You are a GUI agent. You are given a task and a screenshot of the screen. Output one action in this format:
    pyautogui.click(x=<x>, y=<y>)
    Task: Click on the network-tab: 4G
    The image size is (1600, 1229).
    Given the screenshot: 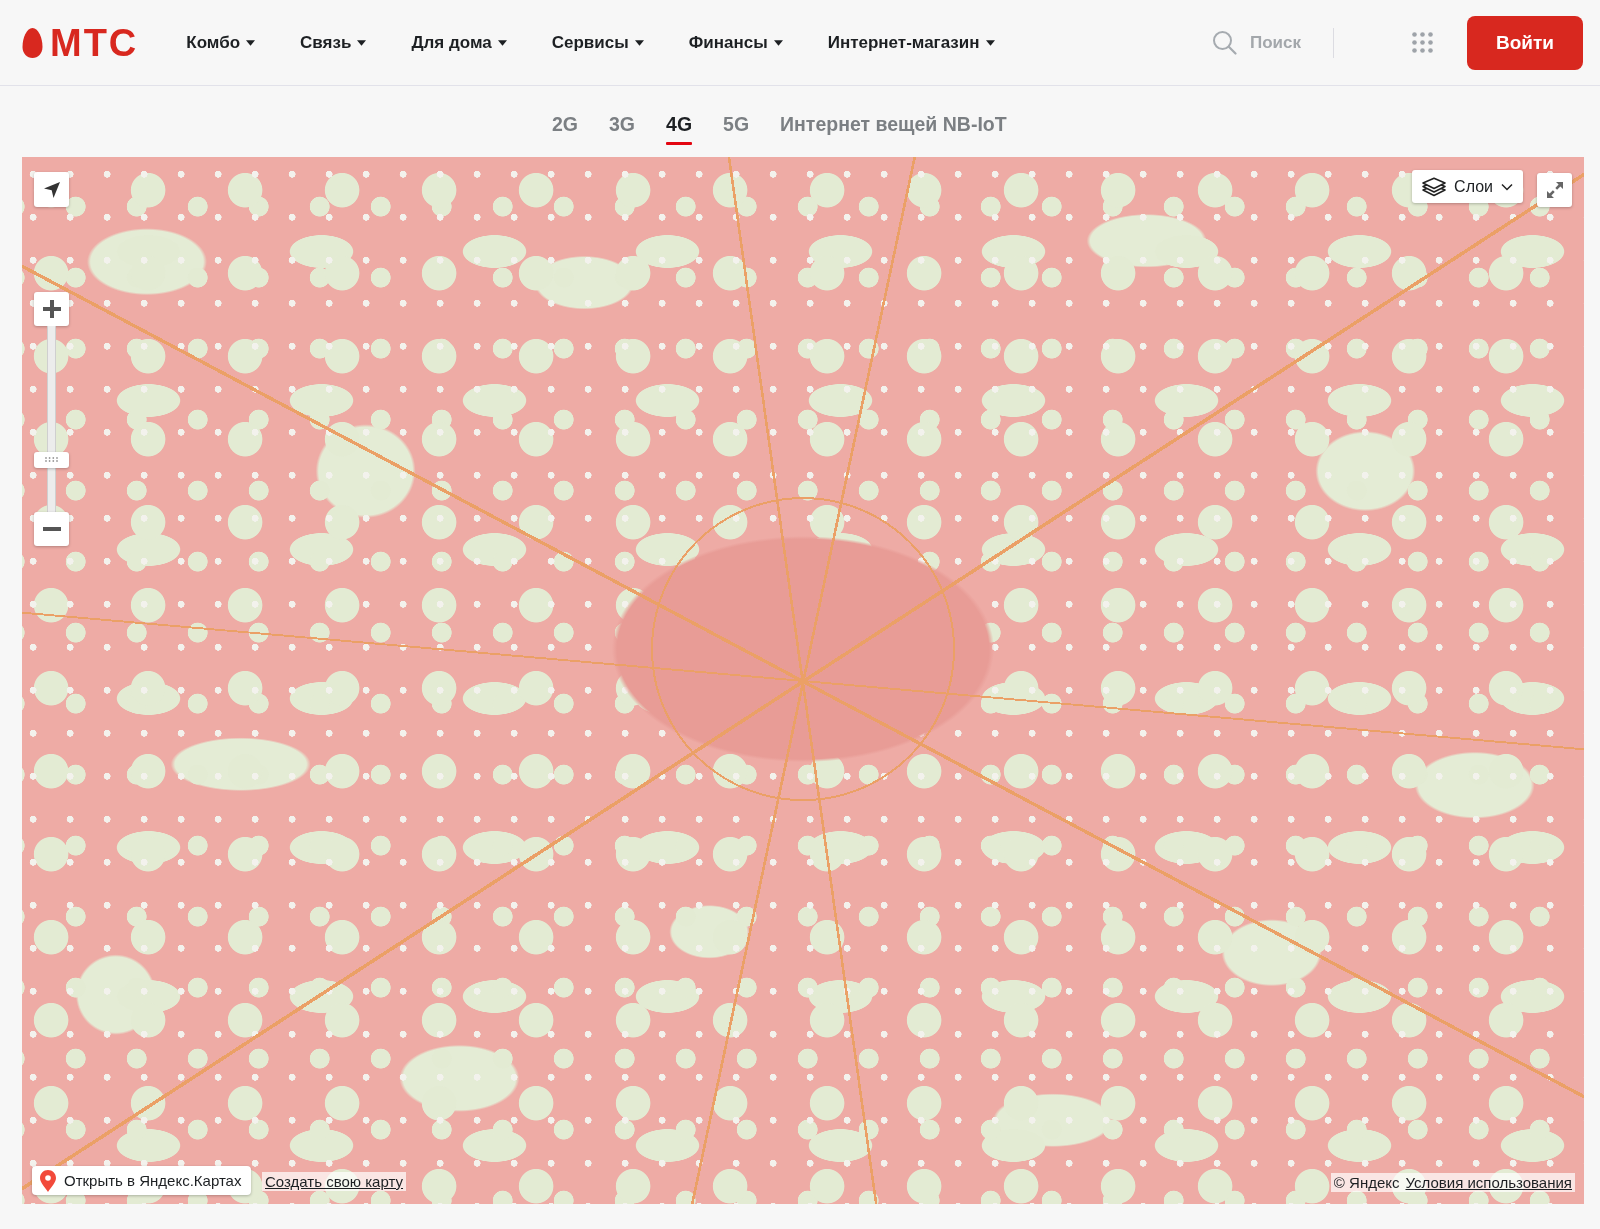 What is the action you would take?
    pyautogui.click(x=679, y=124)
    